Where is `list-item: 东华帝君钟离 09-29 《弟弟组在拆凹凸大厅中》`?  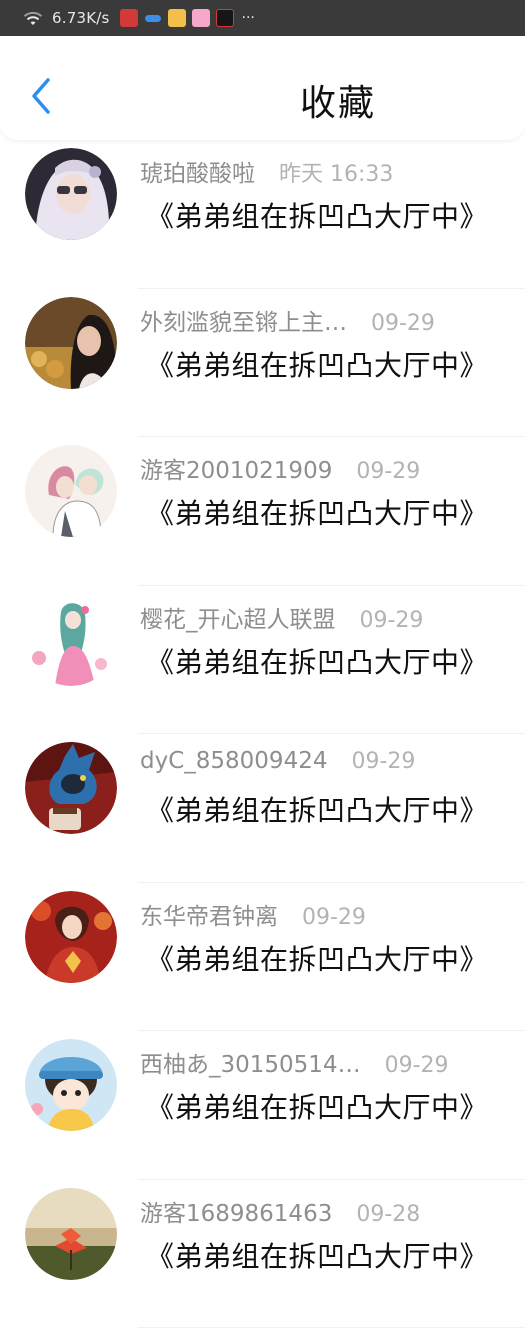
list-item: 东华帝君钟离 09-29 《弟弟组在拆凹凸大厅中》 is located at coordinates (262, 957).